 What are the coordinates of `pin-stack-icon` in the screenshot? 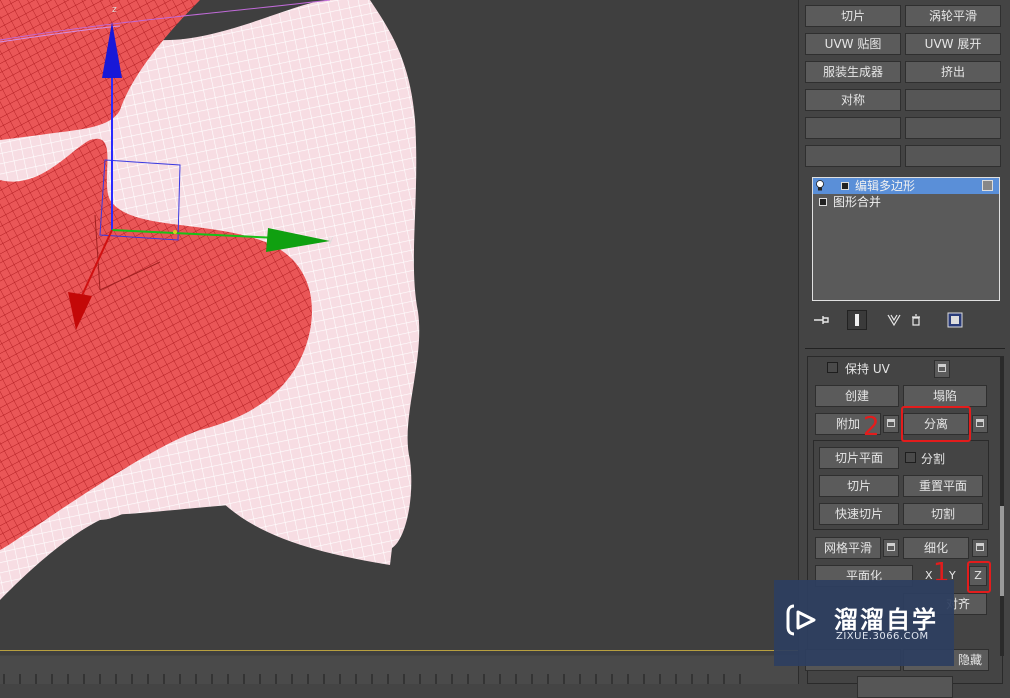 It's located at (821, 320).